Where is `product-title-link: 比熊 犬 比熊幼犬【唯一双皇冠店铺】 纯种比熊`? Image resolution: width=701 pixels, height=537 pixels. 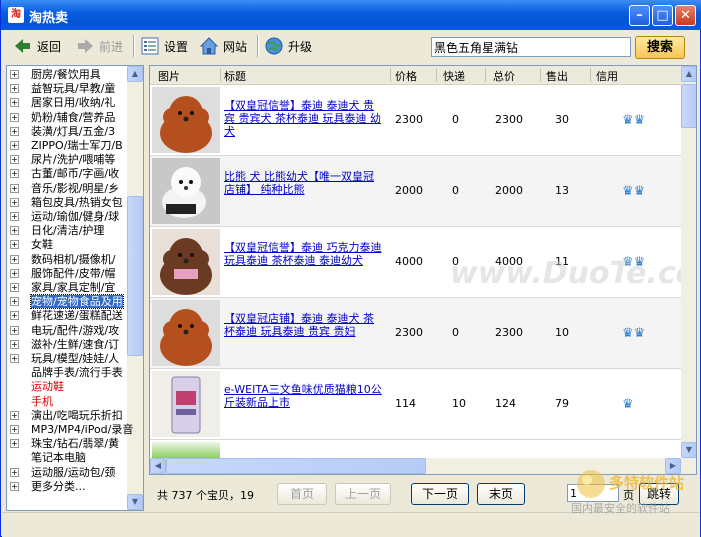 product-title-link: 比熊 犬 比熊幼犬【唯一双皇冠店铺】 纯种比熊 is located at coordinates (304, 183).